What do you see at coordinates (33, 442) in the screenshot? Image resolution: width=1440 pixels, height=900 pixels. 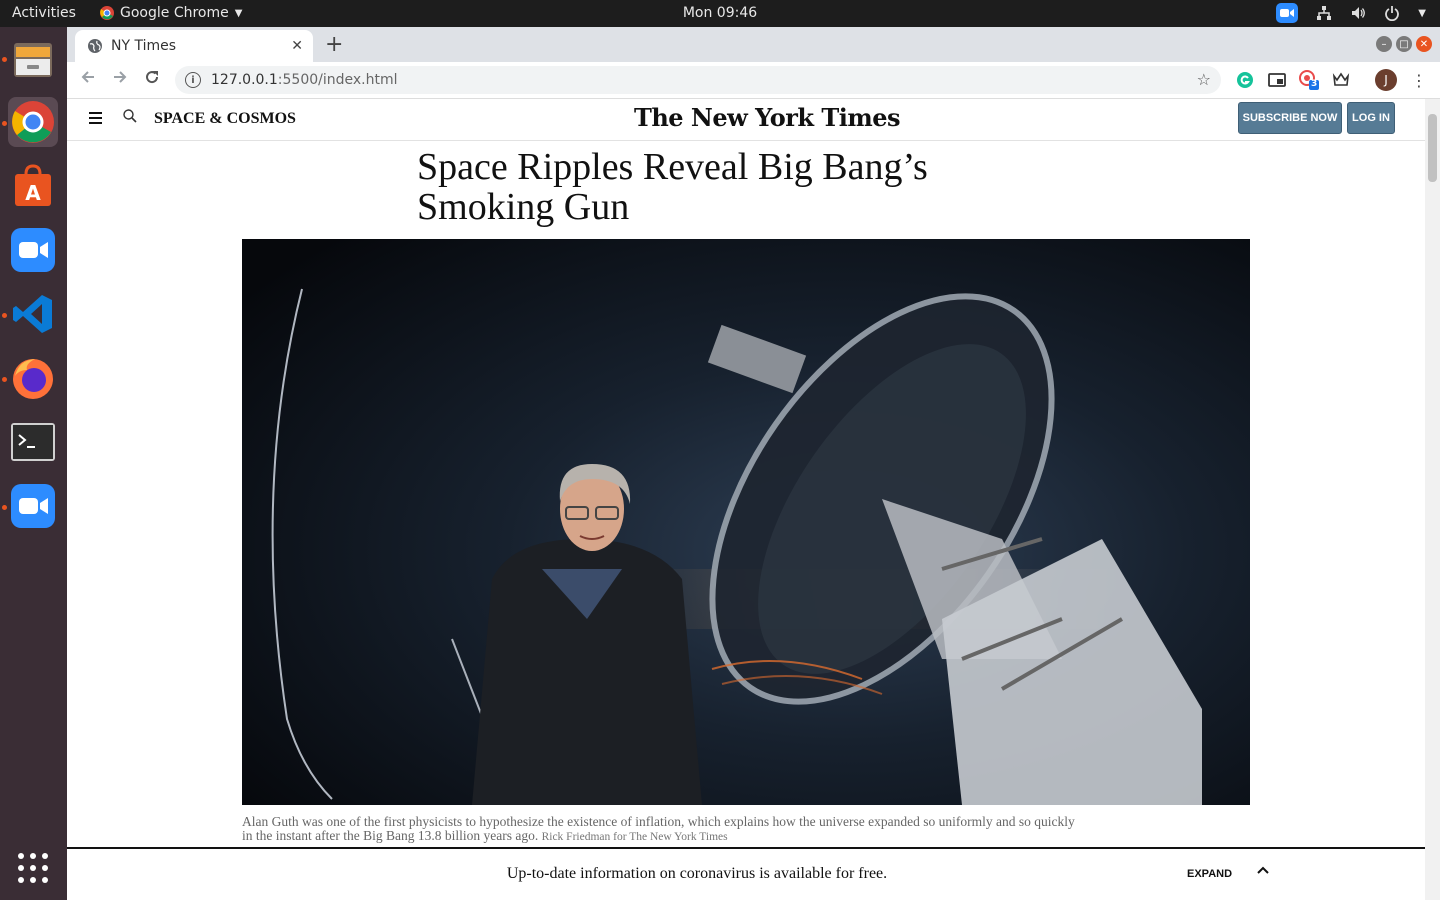 I see `terminal-app-icon` at bounding box center [33, 442].